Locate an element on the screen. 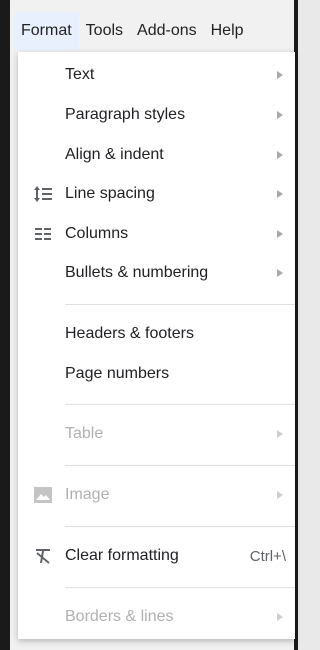 The height and width of the screenshot is (650, 320). menu-item-label: Headers & footers is located at coordinates (129, 333).